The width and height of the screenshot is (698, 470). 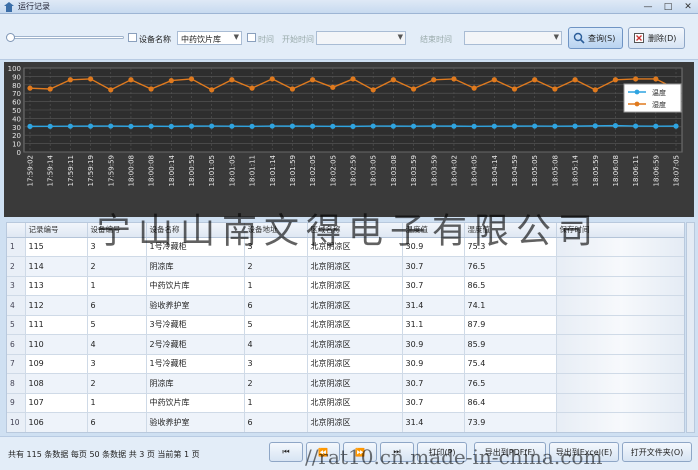 I want to click on y-tick-label: 30, so click(x=16, y=128).